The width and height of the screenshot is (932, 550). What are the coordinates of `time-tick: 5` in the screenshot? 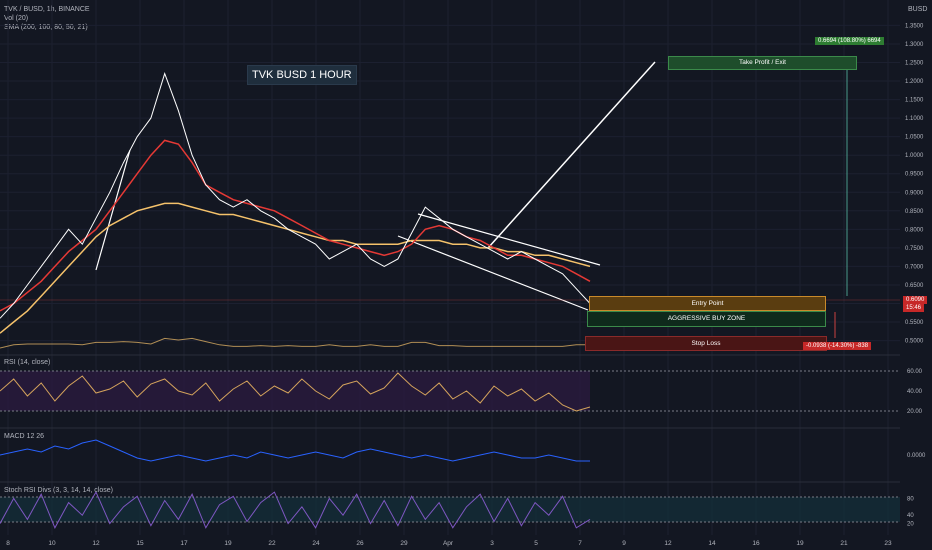 It's located at (536, 543).